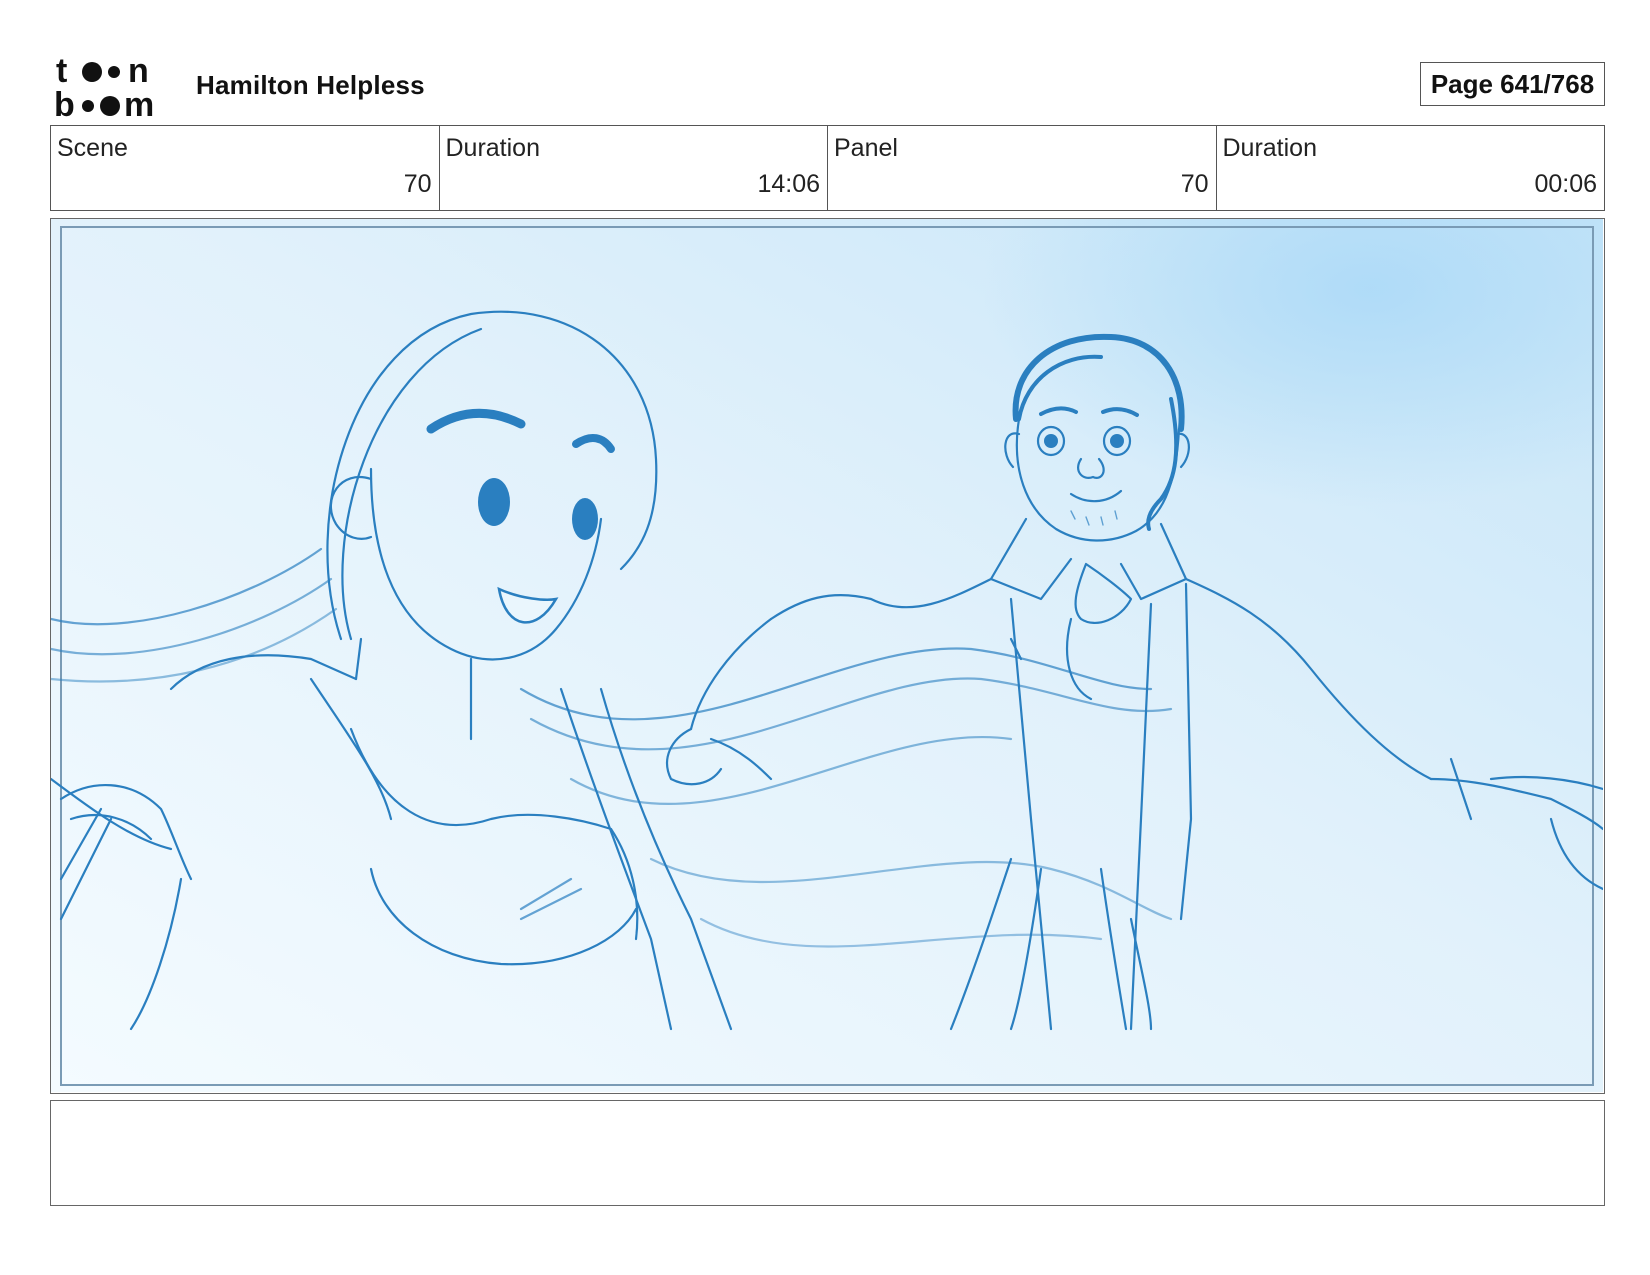 Image resolution: width=1650 pixels, height=1275 pixels. I want to click on svg-text: n, so click(138, 71).